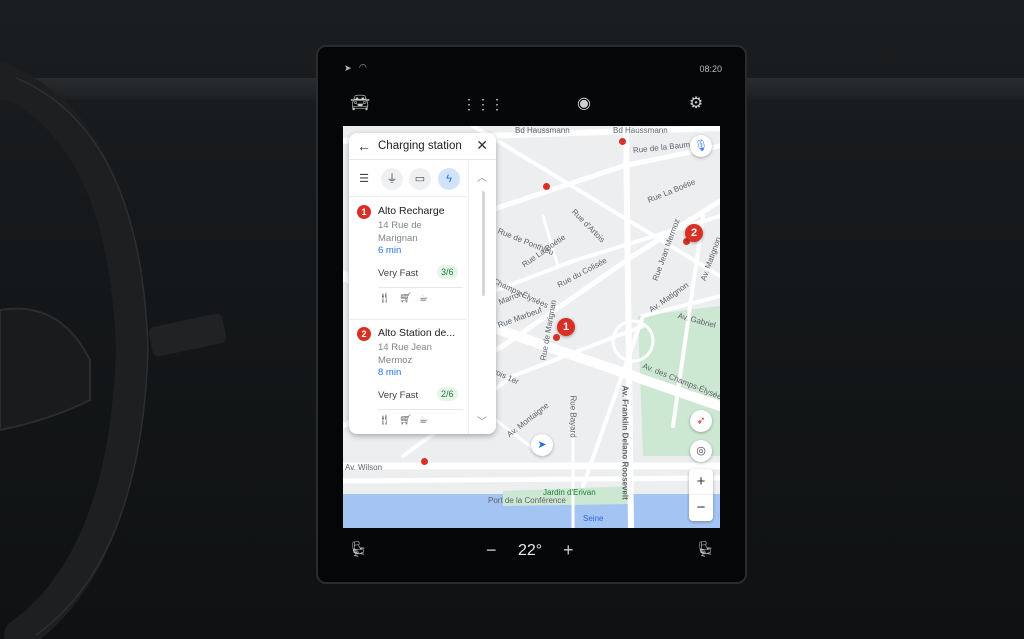 The height and width of the screenshot is (639, 1024). What do you see at coordinates (593, 518) in the screenshot?
I see `river-label: Seine` at bounding box center [593, 518].